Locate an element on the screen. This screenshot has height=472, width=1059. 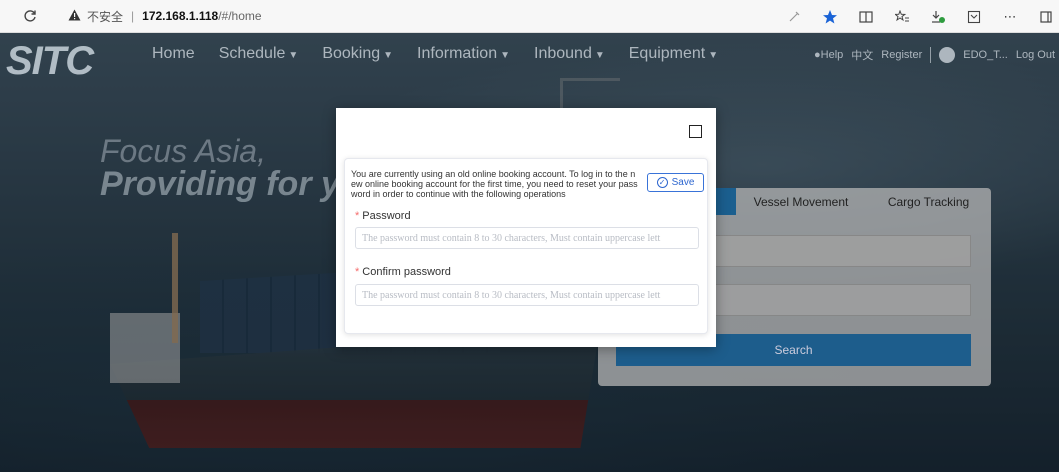
browser-tools: ⋯ is located at coordinates (920, 16).